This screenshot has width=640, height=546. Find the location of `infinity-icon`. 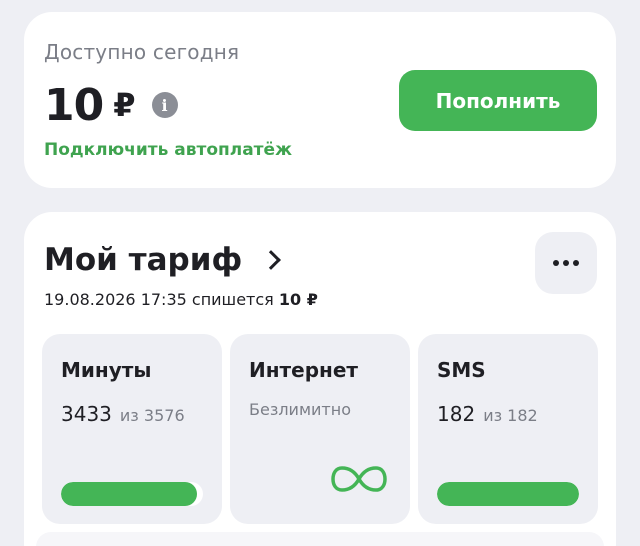

infinity-icon is located at coordinates (359, 479).